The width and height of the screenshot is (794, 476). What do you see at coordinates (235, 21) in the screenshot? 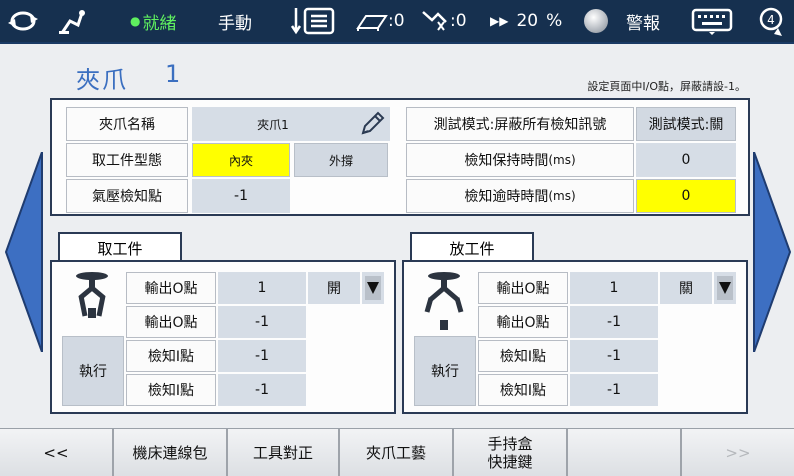
I see `mode-label: 手動` at bounding box center [235, 21].